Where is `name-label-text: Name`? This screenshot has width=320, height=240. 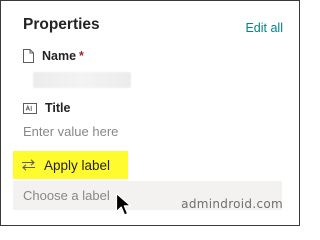 name-label-text: Name is located at coordinates (59, 56).